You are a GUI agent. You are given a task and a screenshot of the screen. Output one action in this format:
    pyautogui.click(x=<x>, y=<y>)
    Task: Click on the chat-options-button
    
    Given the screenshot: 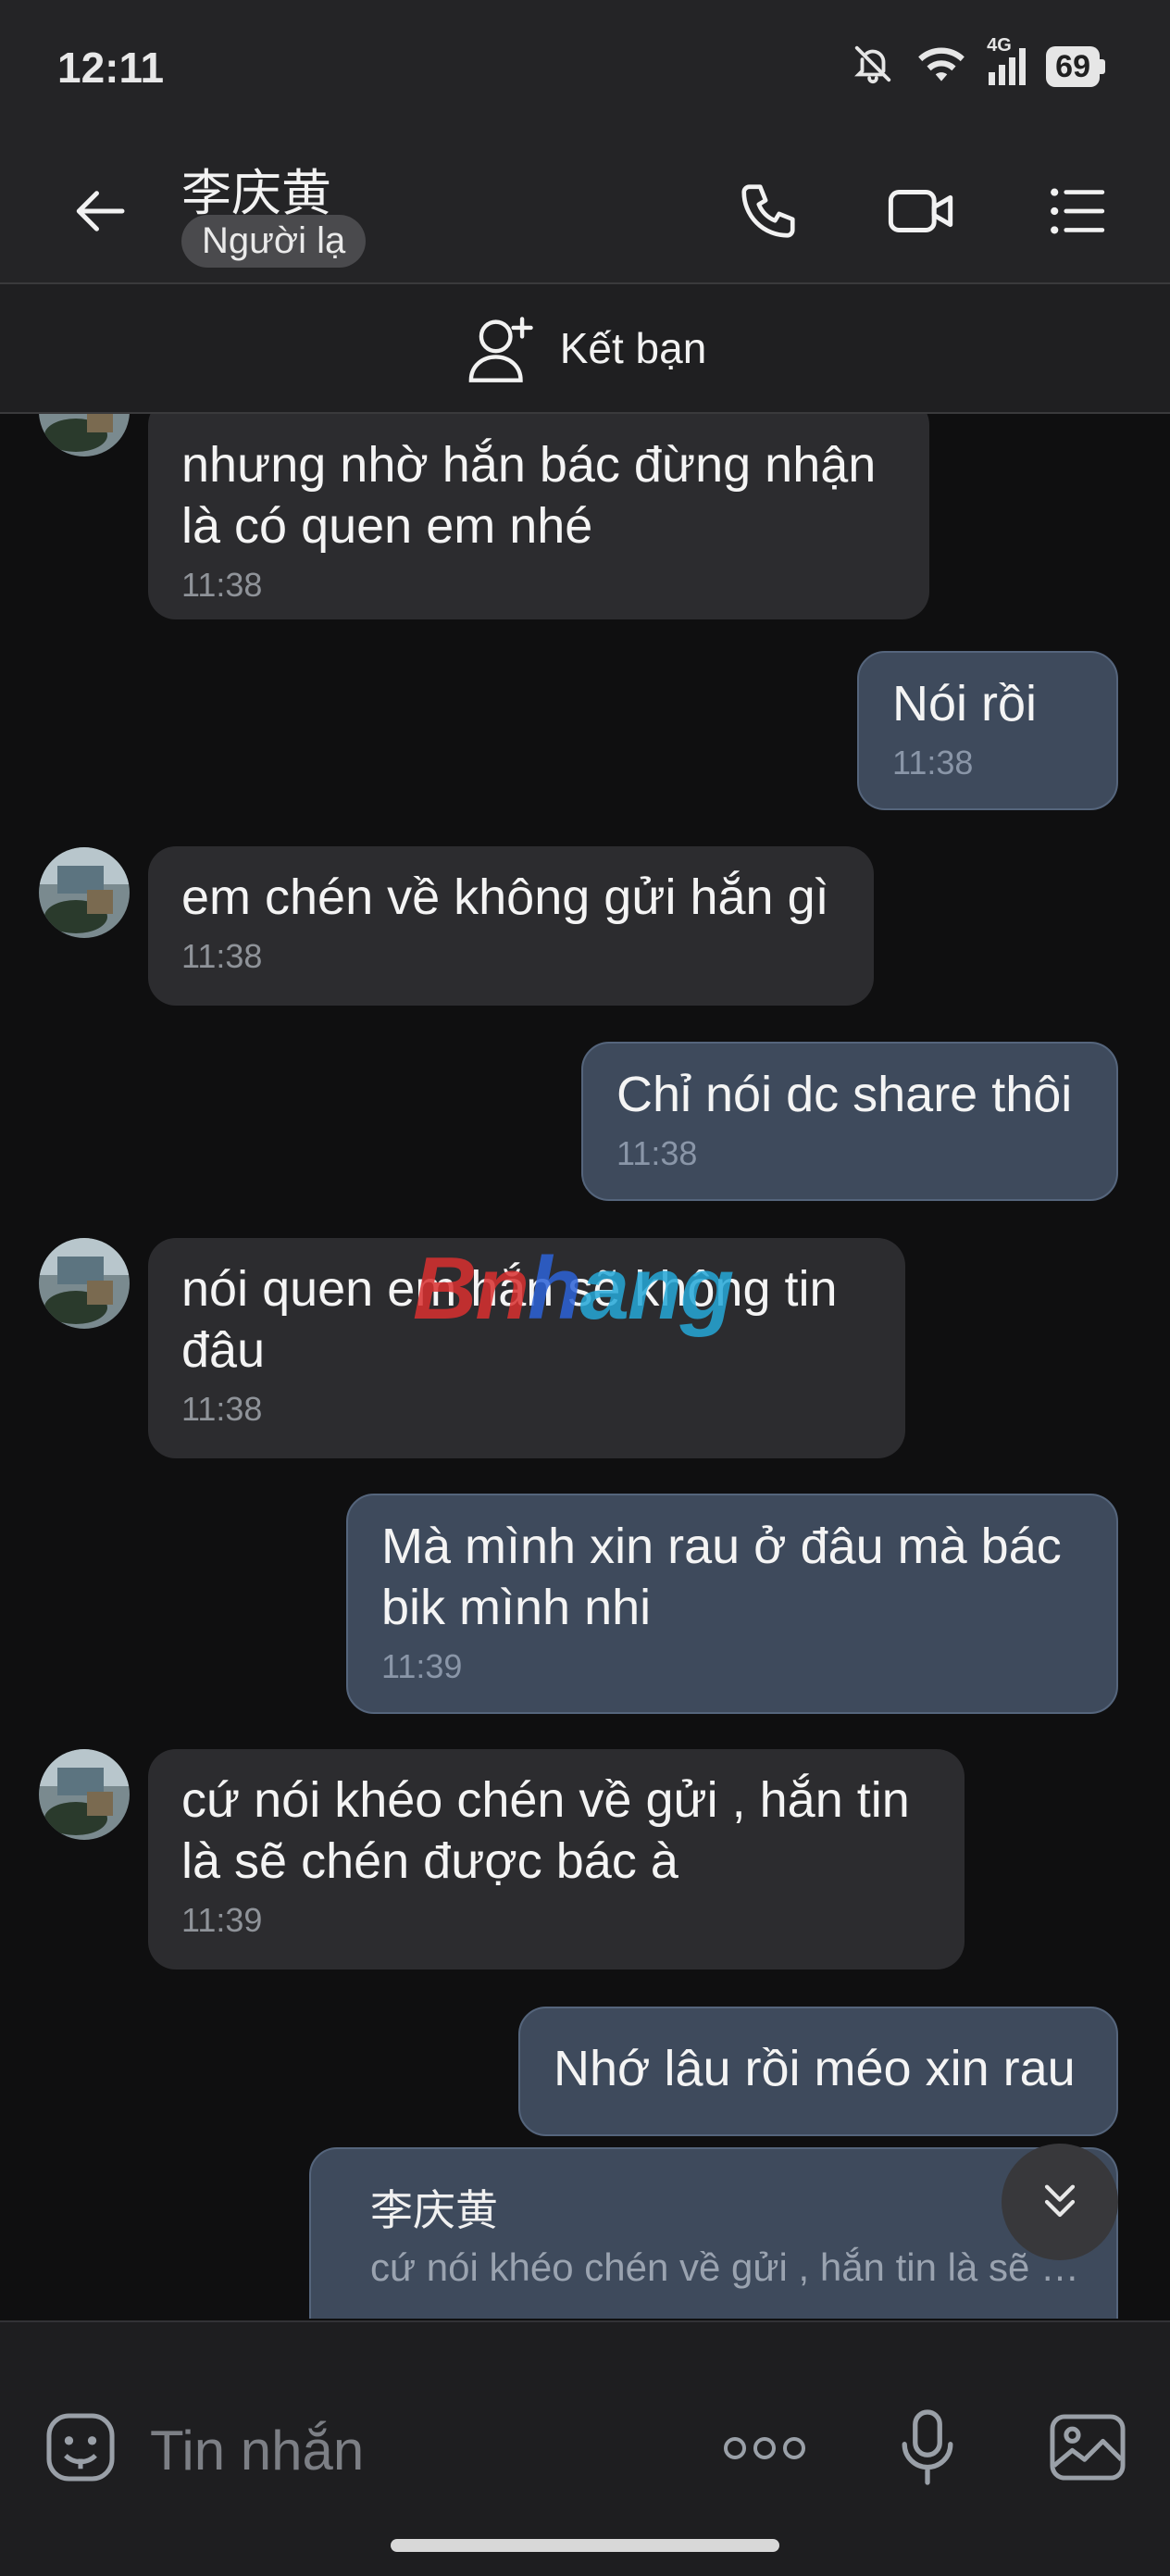 What is the action you would take?
    pyautogui.click(x=1077, y=211)
    